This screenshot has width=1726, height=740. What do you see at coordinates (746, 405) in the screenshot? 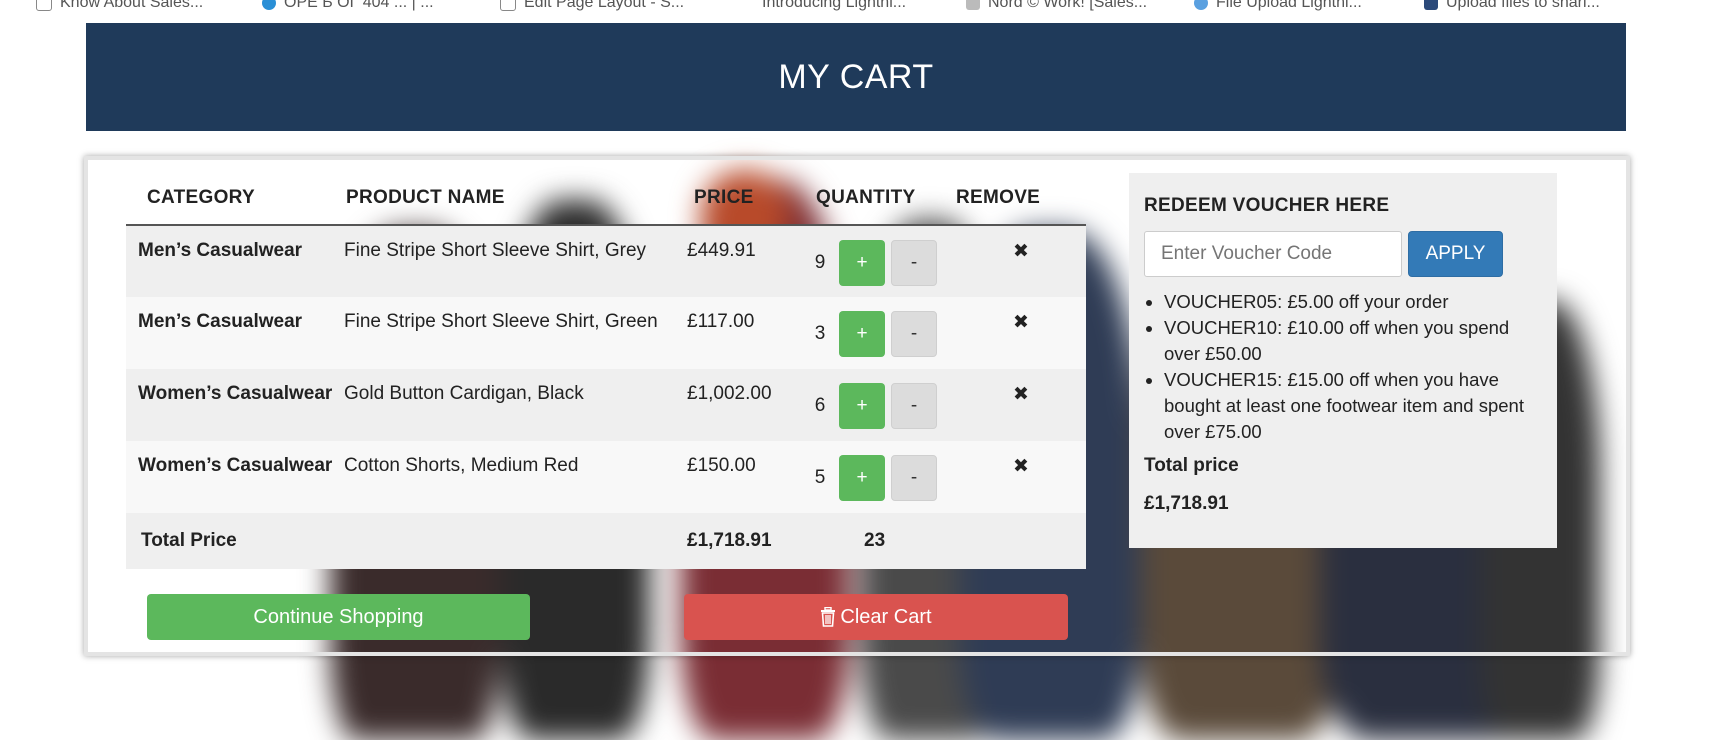
I see `price-cell: £1,002.00` at bounding box center [746, 405].